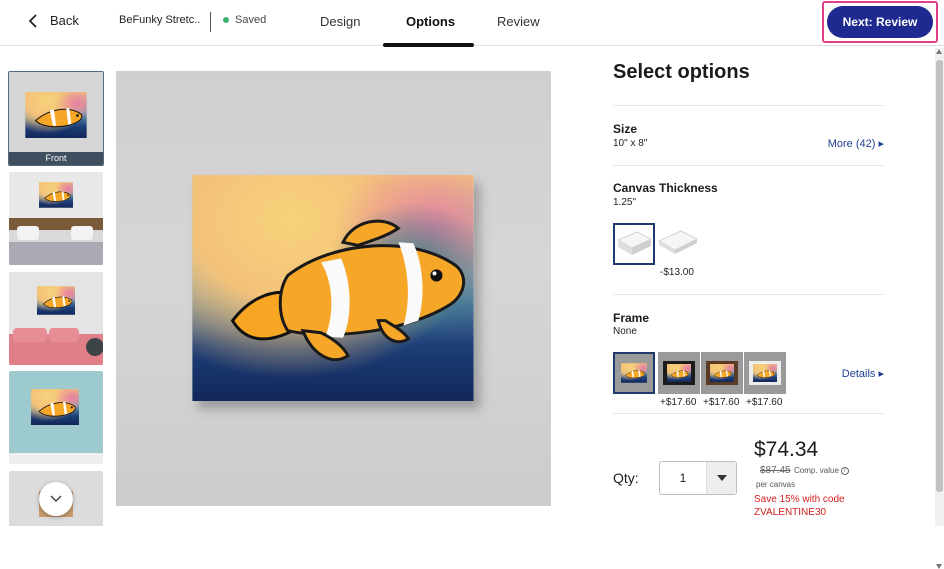 This screenshot has width=944, height=569. I want to click on quantity-value: 1, so click(683, 478).